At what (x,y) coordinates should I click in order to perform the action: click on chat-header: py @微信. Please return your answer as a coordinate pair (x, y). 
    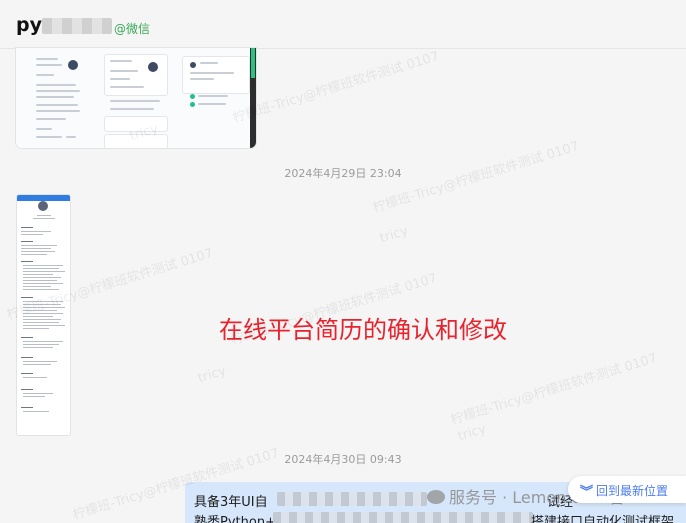
    Looking at the image, I should click on (343, 24).